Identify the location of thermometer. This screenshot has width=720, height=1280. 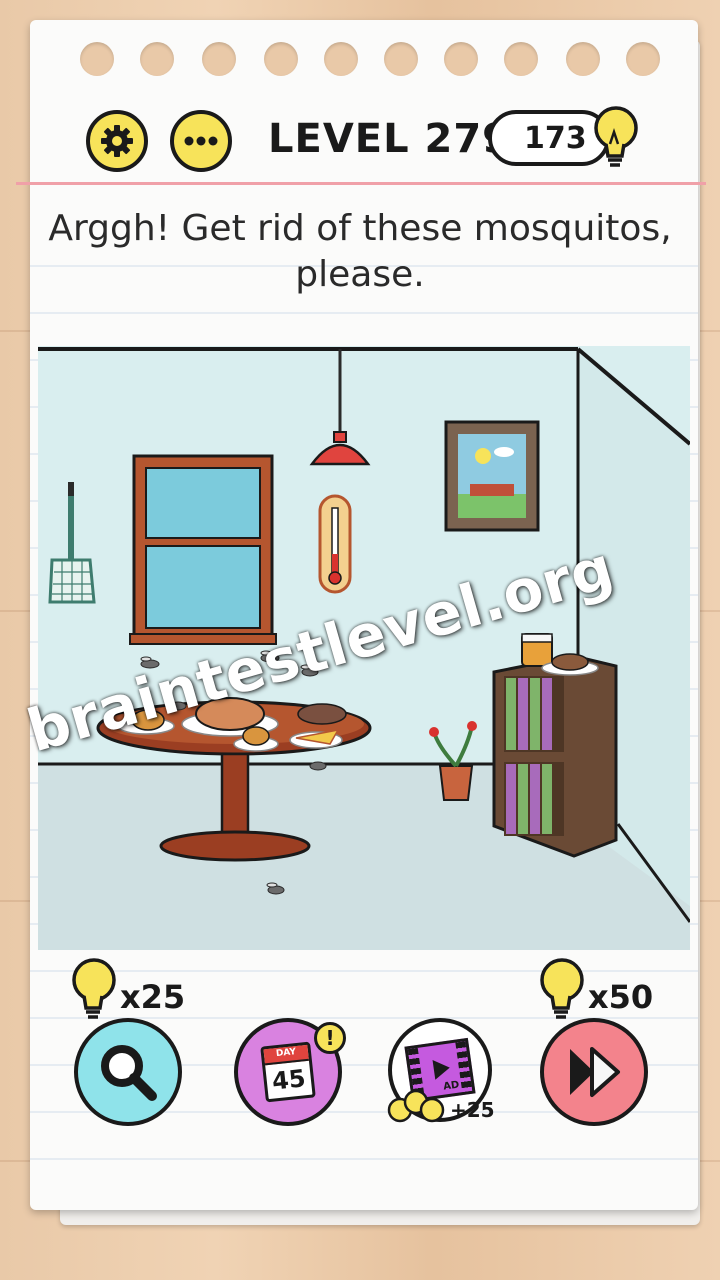
(335, 544).